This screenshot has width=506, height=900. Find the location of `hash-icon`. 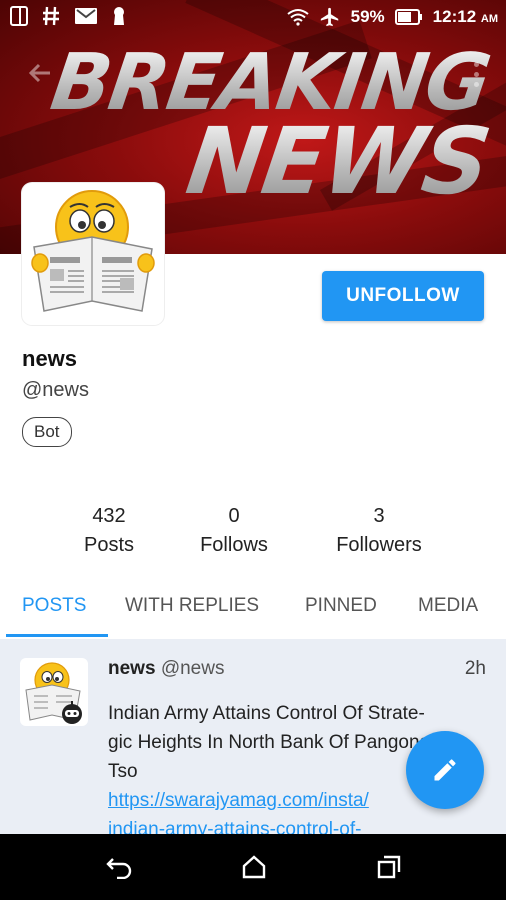

hash-icon is located at coordinates (51, 16).